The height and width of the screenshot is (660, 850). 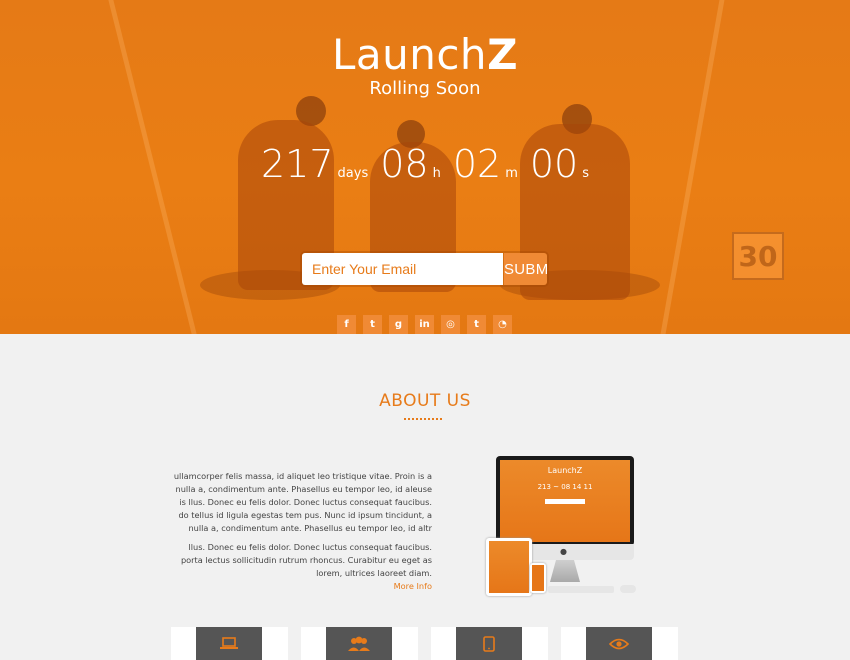 I want to click on mockup-countdown: 213 ~ 08 14 11, so click(x=565, y=487).